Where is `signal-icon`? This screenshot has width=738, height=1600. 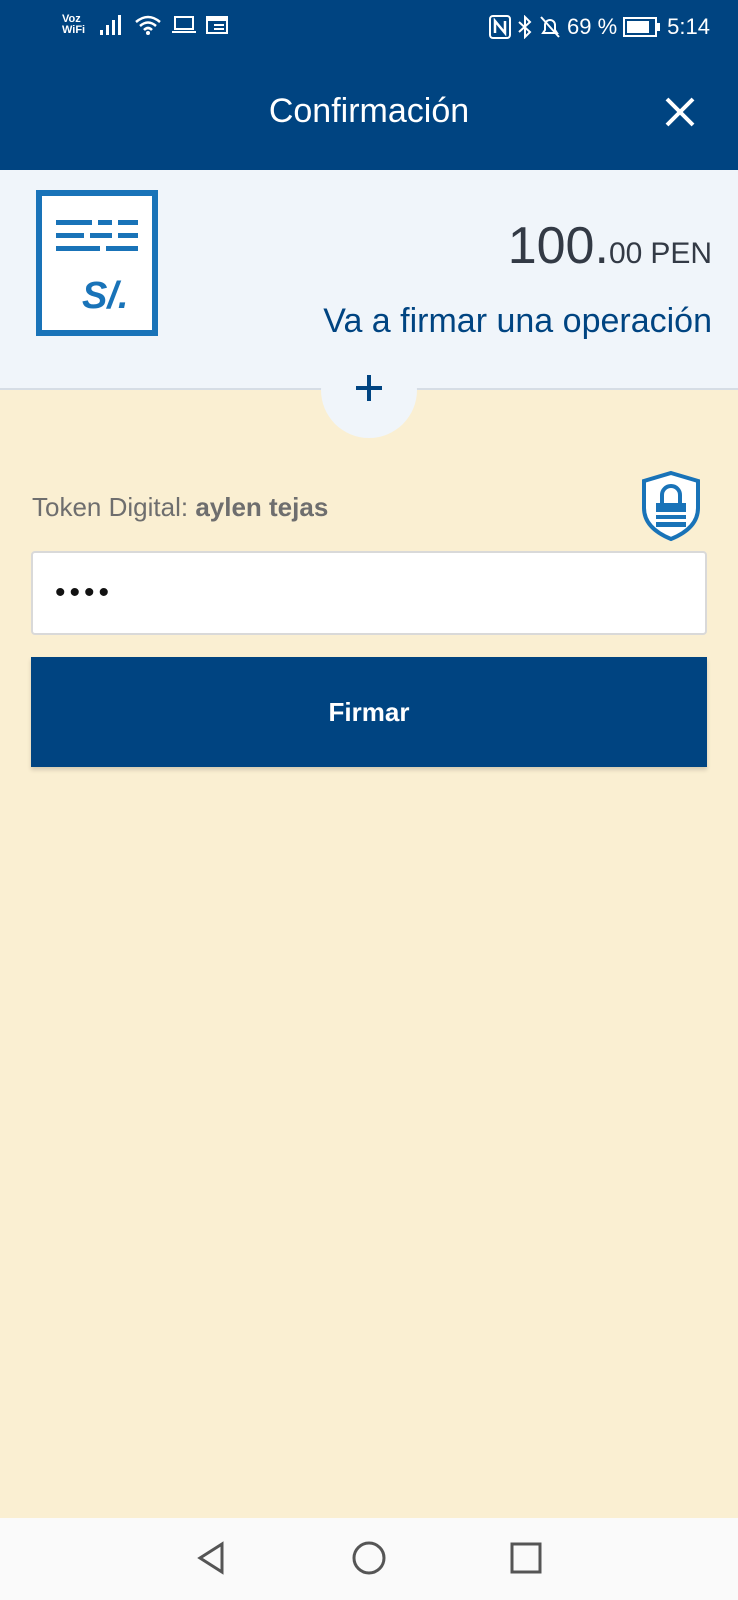
signal-icon is located at coordinates (110, 25).